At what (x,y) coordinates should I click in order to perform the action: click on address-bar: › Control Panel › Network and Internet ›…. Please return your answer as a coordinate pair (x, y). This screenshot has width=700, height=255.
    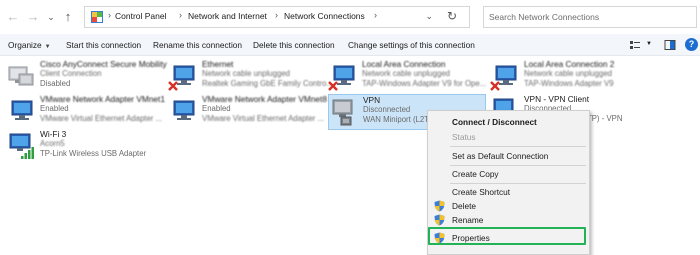
    Looking at the image, I should click on (277, 17).